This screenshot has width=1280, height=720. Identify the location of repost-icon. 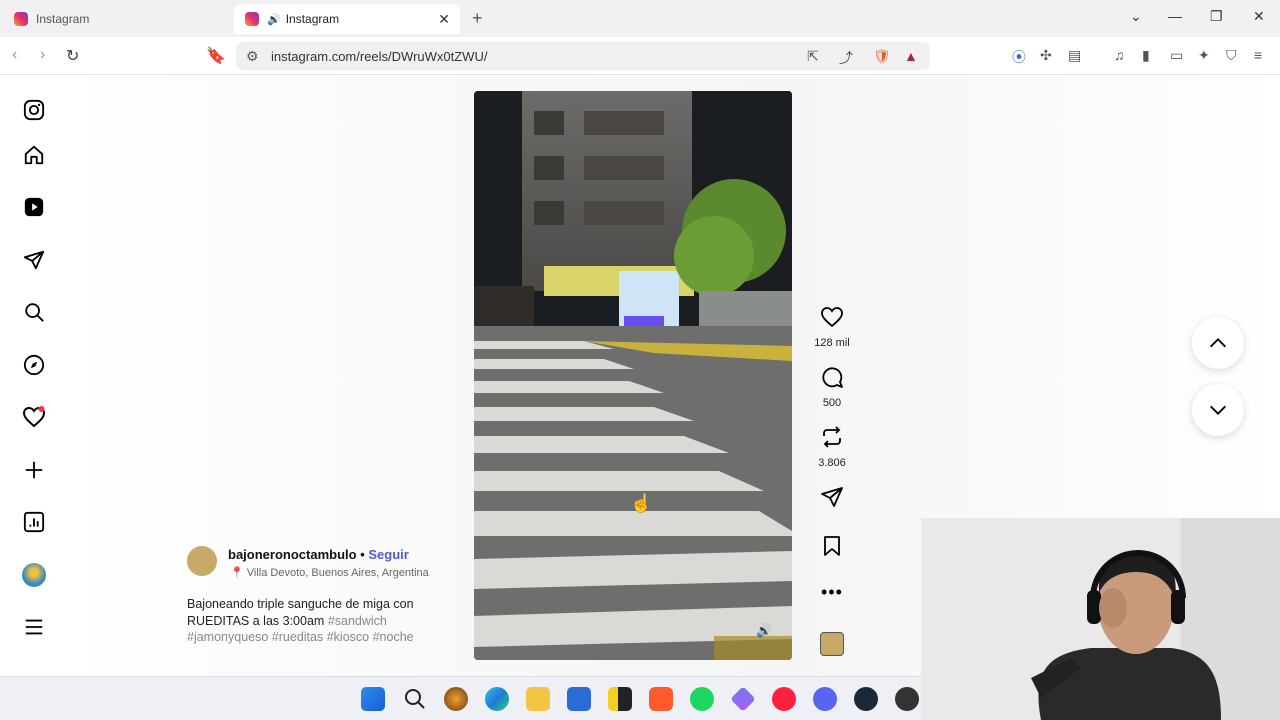
(832, 437).